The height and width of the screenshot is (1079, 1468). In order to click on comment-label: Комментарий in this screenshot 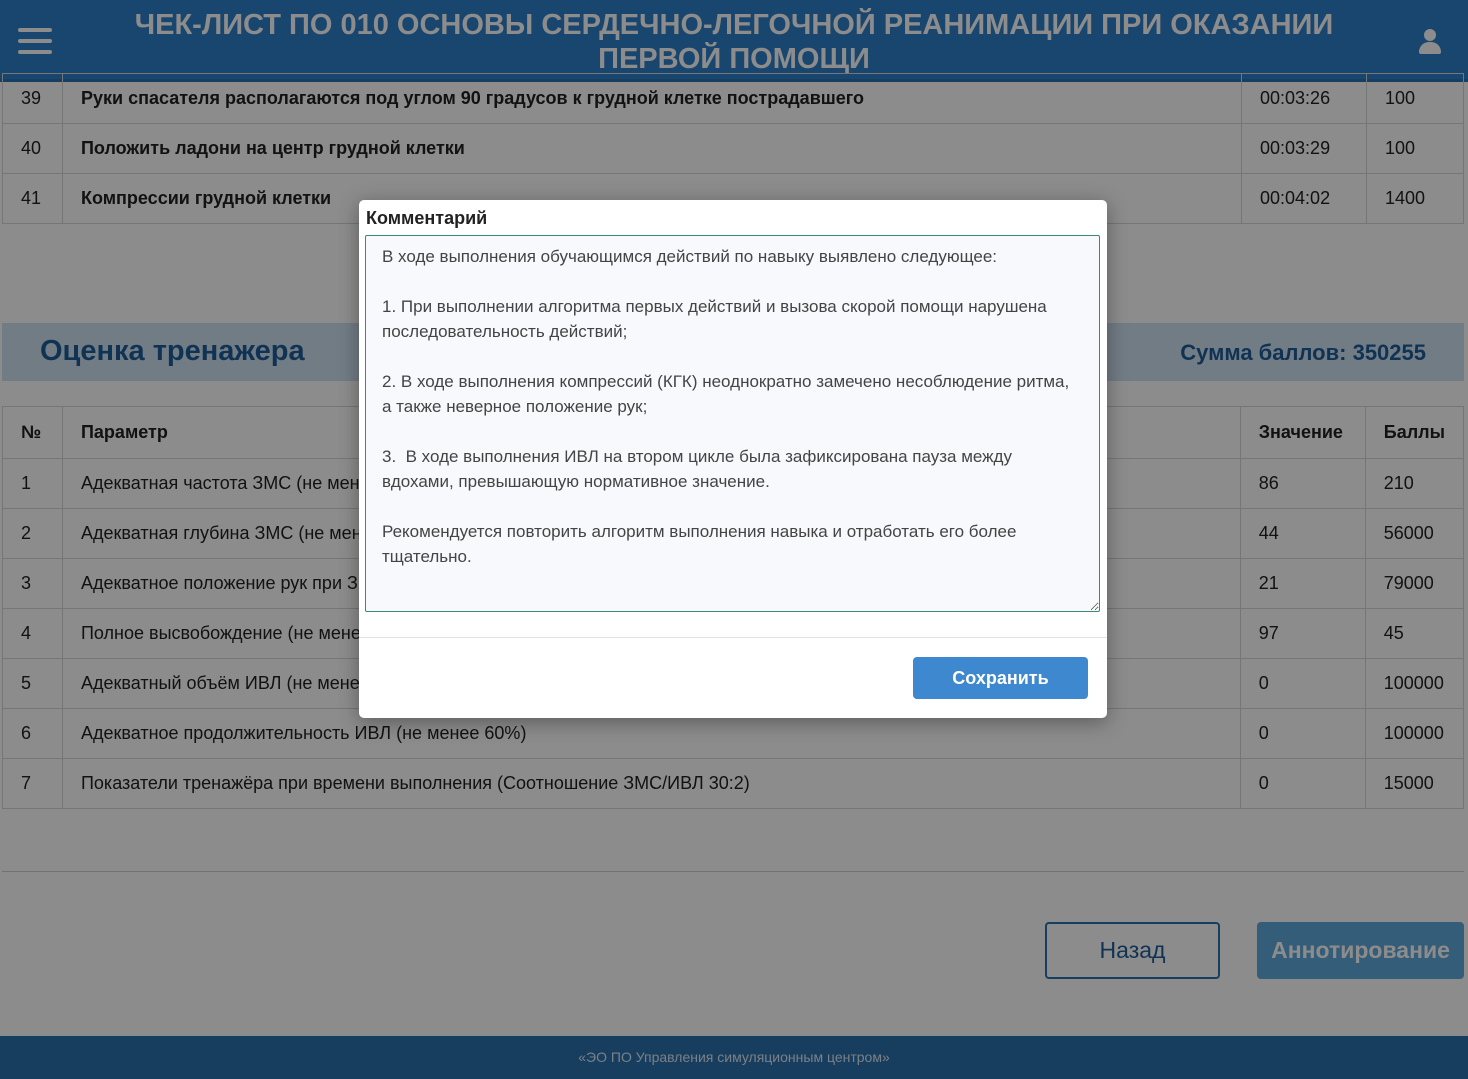, I will do `click(427, 218)`.